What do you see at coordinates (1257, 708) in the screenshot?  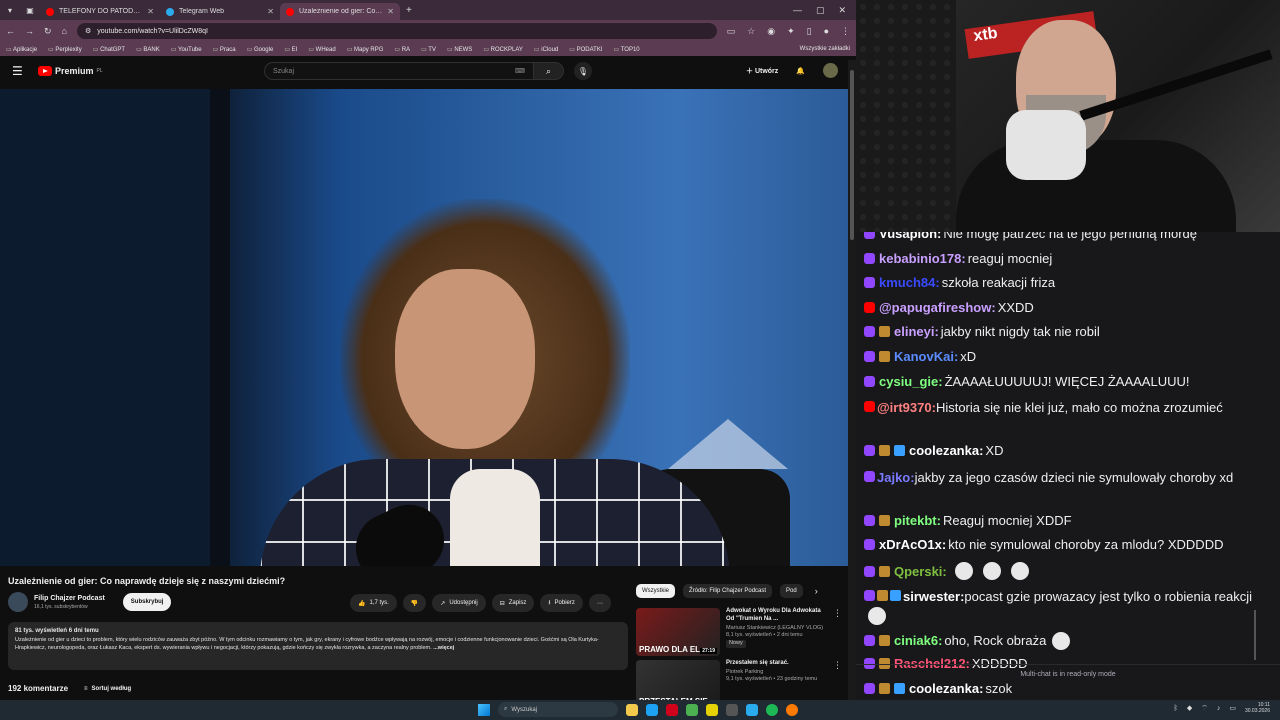 I see `system-clock: 10:11 30.03.2026` at bounding box center [1257, 708].